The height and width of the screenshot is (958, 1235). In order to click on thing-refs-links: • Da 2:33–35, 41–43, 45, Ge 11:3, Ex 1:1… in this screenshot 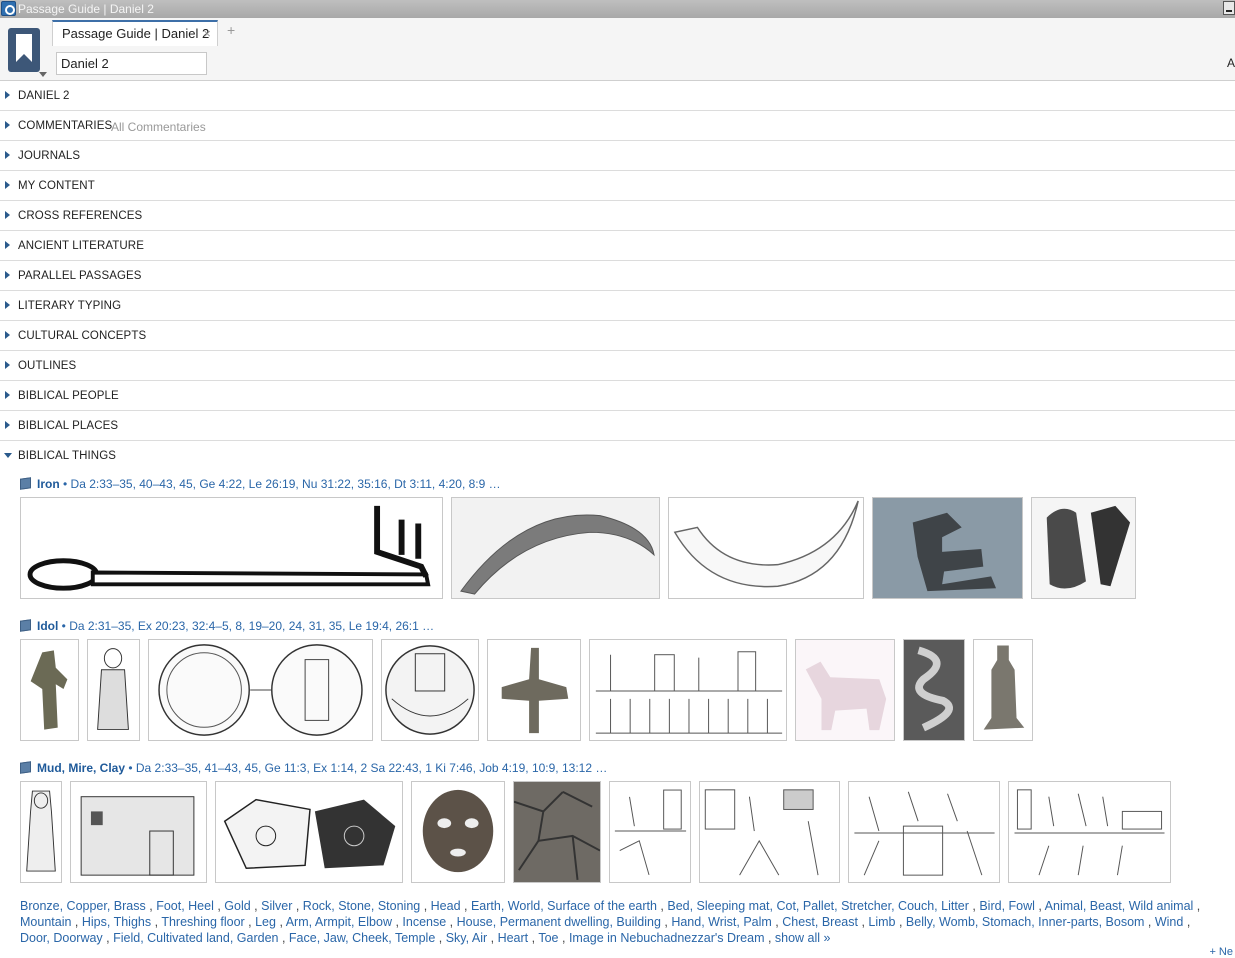, I will do `click(366, 768)`.